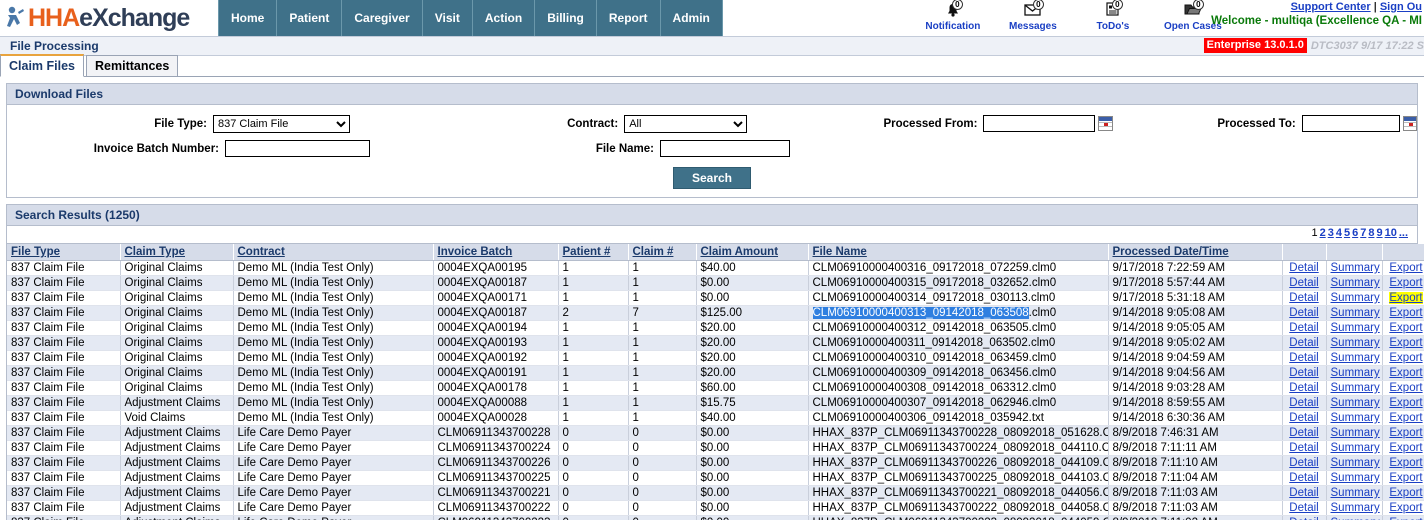 The image size is (1424, 520). What do you see at coordinates (282, 123) in the screenshot?
I see `file-type-select: 837 Claim File` at bounding box center [282, 123].